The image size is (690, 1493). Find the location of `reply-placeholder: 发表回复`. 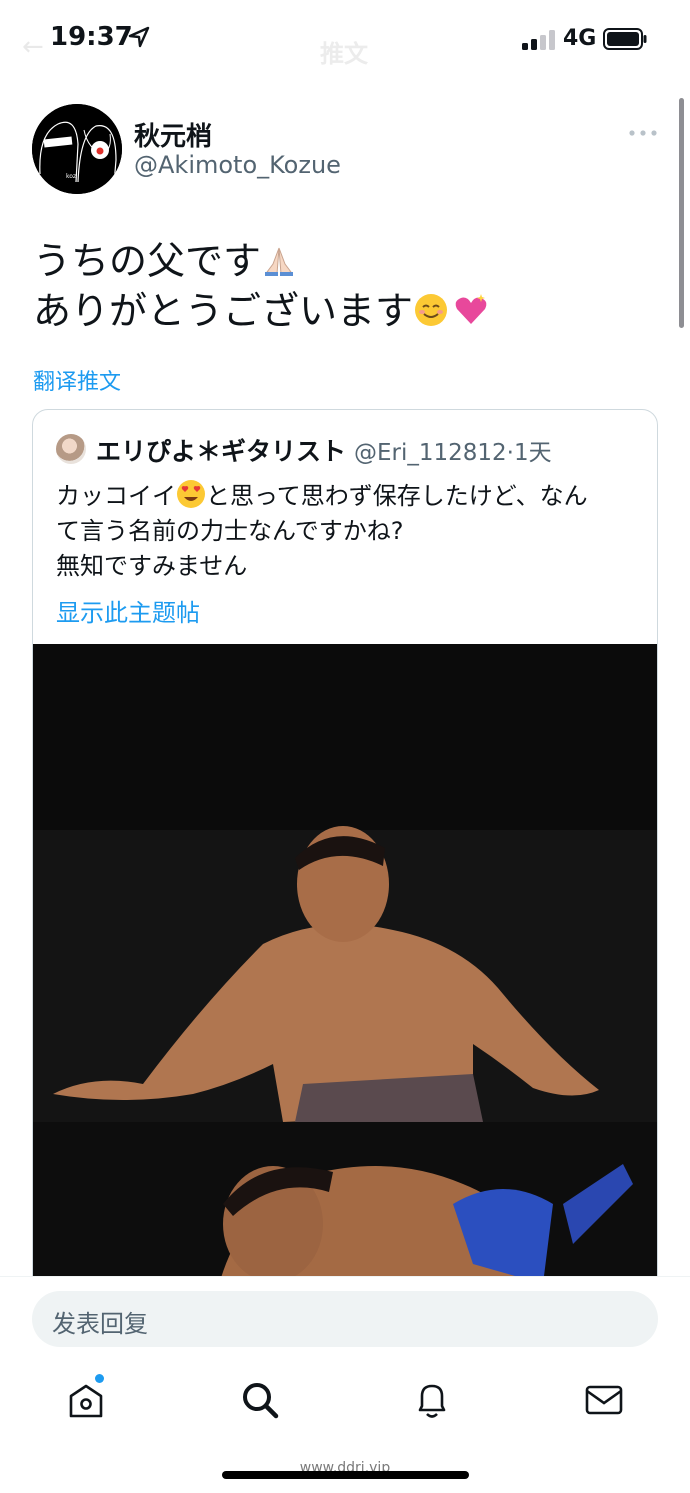

reply-placeholder: 发表回复 is located at coordinates (100, 1324).